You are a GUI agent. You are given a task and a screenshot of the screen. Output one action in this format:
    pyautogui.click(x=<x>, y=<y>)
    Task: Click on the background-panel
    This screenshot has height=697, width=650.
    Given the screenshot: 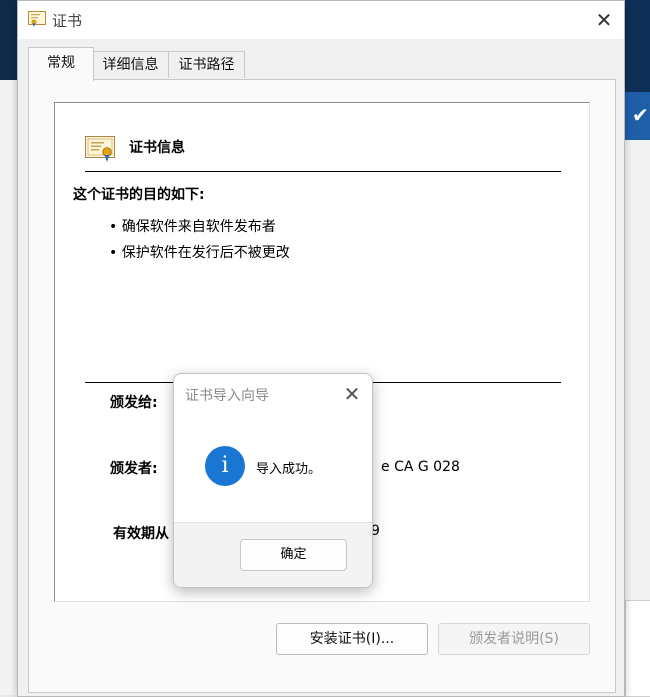 What is the action you would take?
    pyautogui.click(x=637, y=648)
    